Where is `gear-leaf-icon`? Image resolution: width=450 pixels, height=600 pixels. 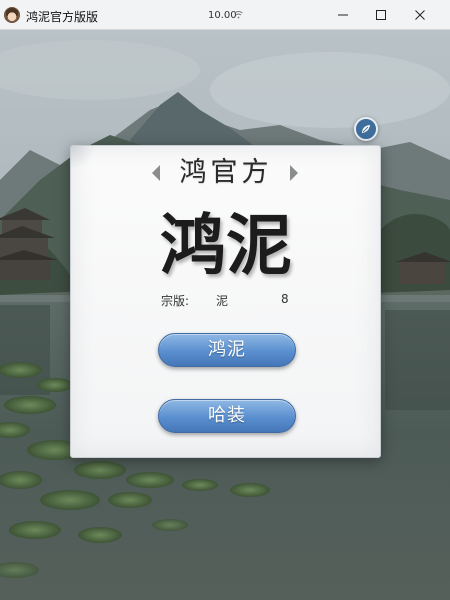 gear-leaf-icon is located at coordinates (366, 129).